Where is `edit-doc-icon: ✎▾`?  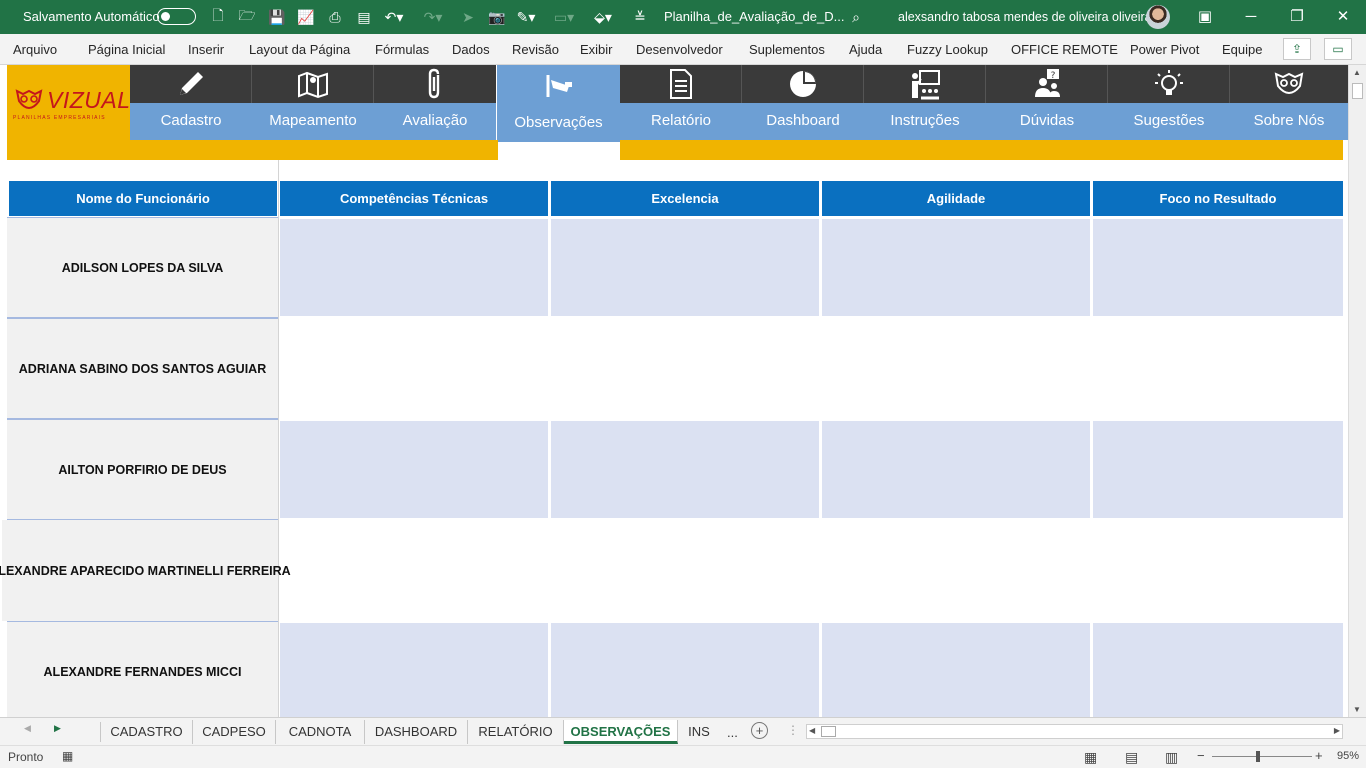 edit-doc-icon: ✎▾ is located at coordinates (526, 17).